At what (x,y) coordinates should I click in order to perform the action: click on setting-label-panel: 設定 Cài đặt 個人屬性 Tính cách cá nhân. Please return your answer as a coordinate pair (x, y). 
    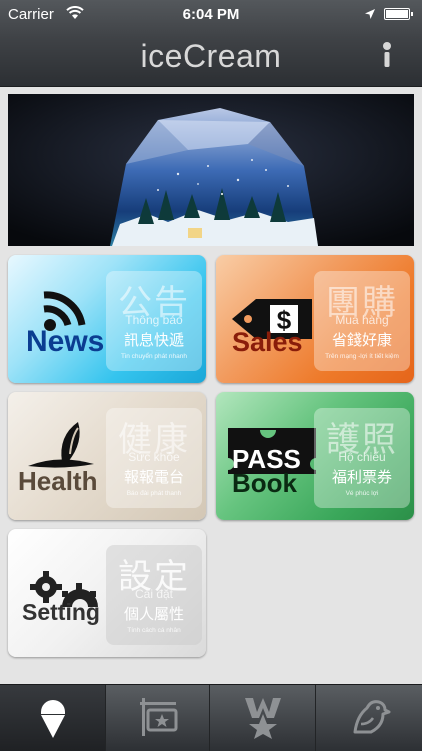
    Looking at the image, I should click on (154, 595).